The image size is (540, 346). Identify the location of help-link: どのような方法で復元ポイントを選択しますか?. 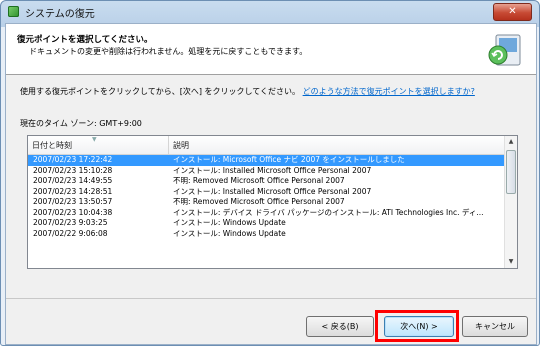
(389, 91).